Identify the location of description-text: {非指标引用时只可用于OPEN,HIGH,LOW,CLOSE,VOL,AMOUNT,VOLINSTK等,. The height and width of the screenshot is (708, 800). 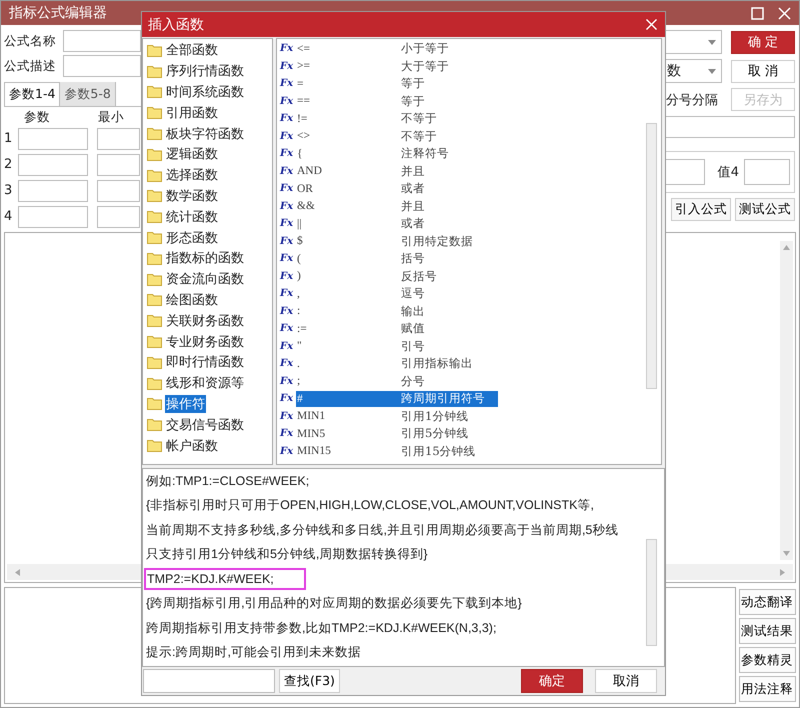
(370, 505).